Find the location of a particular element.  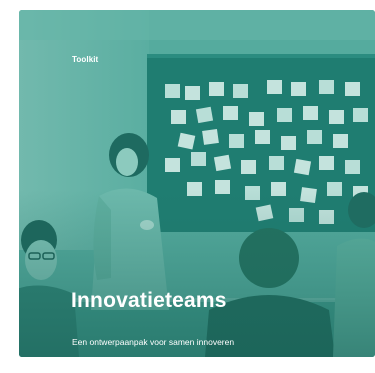

card-title: Innovatieteams is located at coordinates (149, 300).